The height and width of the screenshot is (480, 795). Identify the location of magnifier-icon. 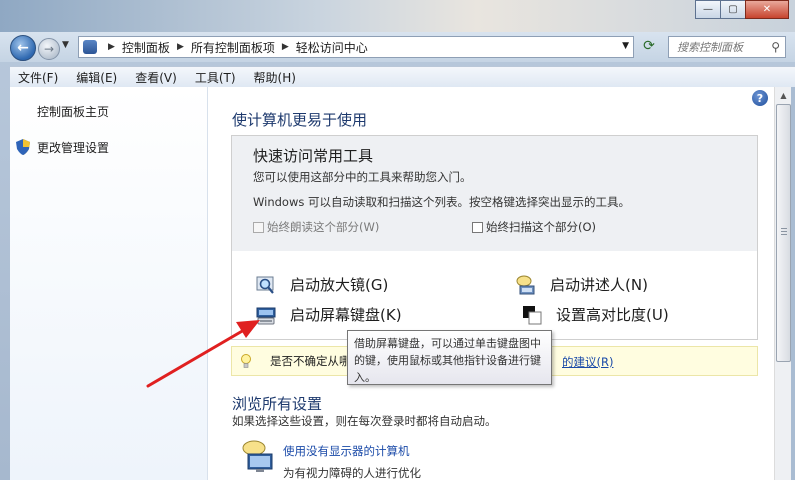
(265, 285).